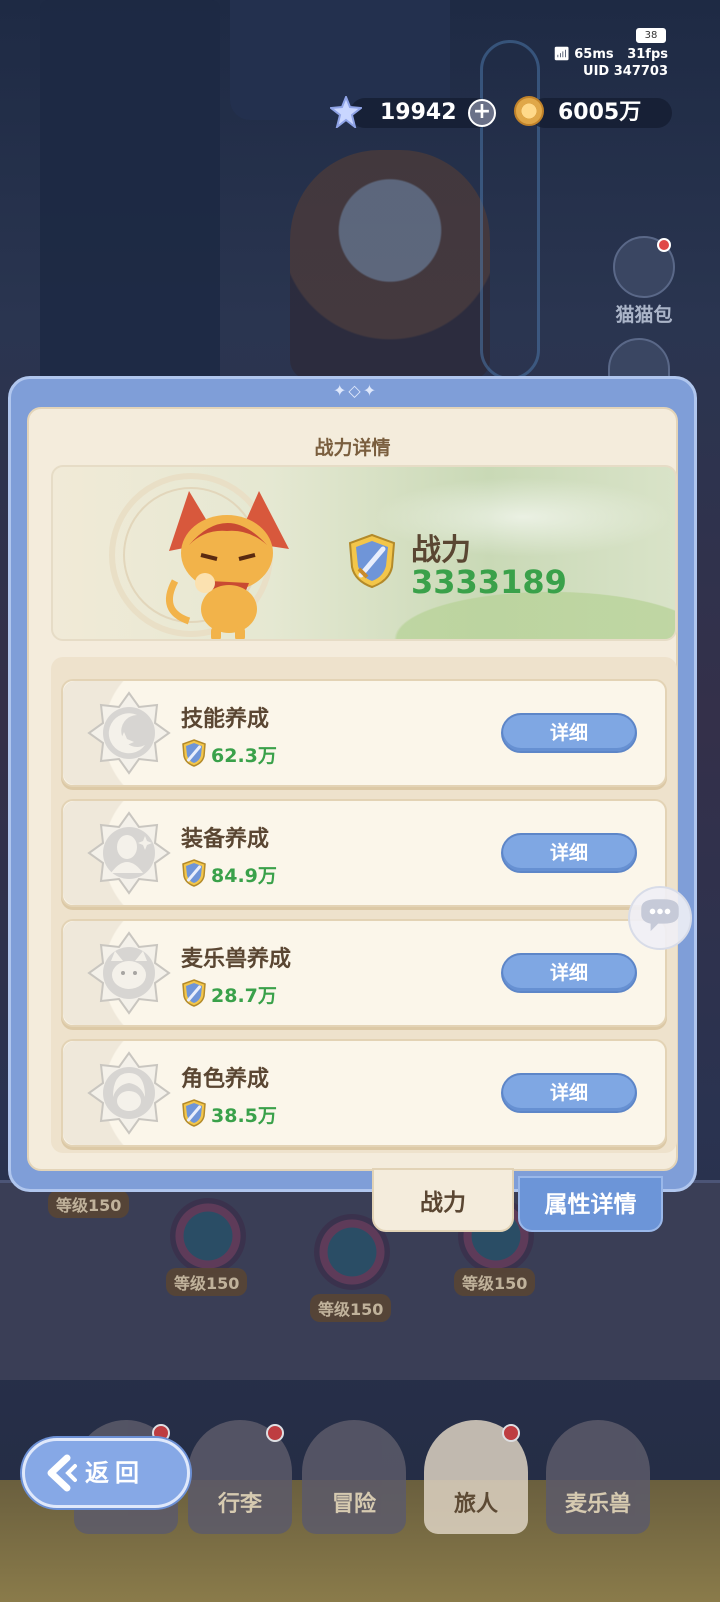 The image size is (720, 1602). What do you see at coordinates (225, 839) in the screenshot?
I see `growth-name: 装备养成` at bounding box center [225, 839].